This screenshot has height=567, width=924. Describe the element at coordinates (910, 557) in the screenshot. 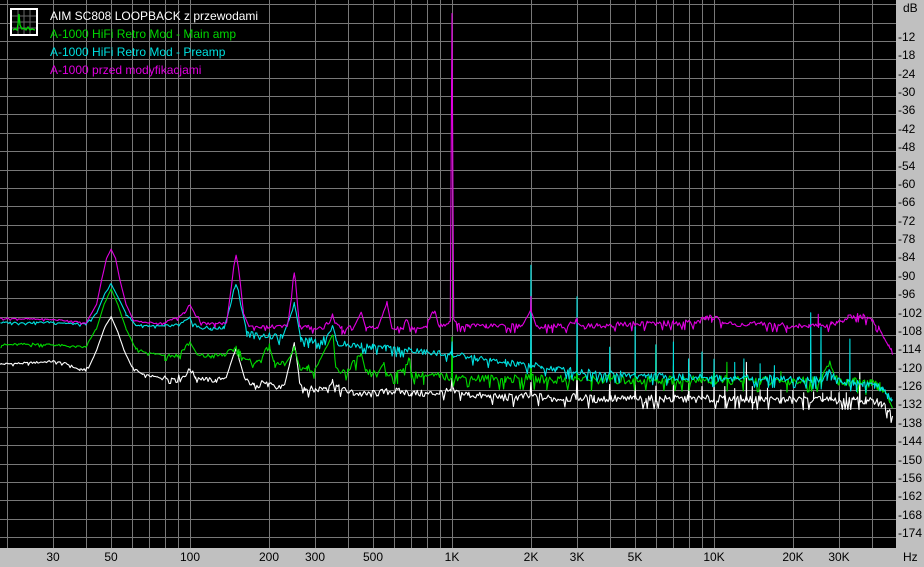

I see `x-axis-unit: Hz` at that location.